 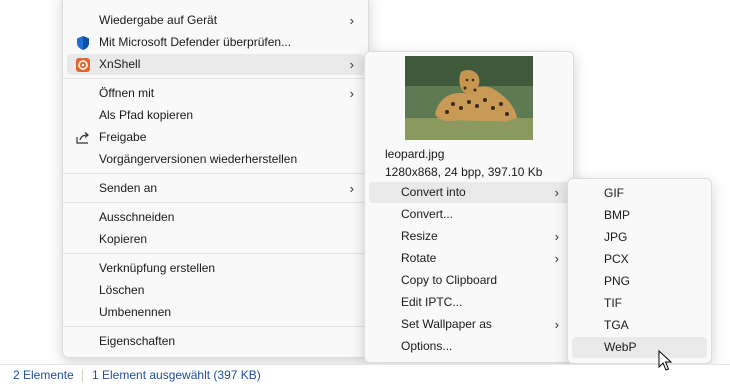 I want to click on menu-item-kopieren: Kopieren, so click(x=215, y=239).